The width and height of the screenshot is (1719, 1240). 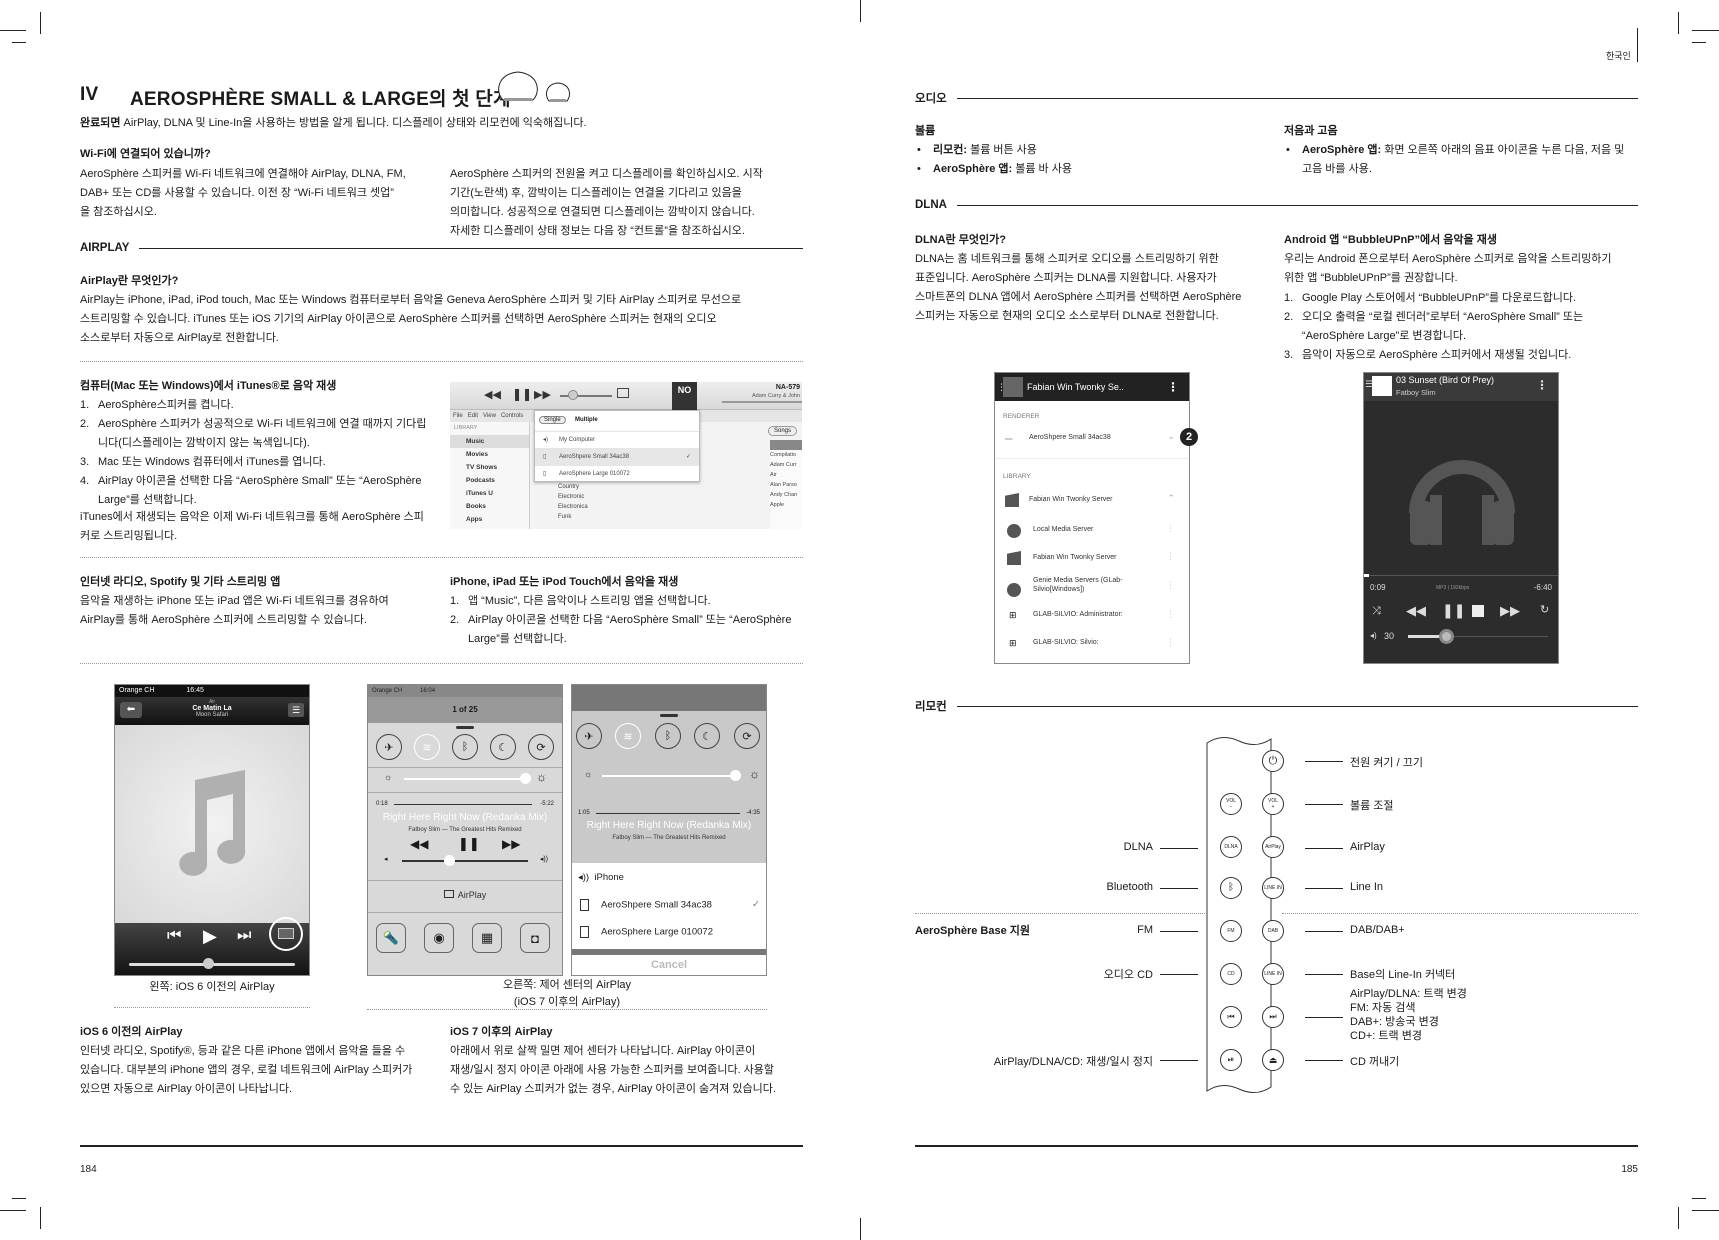 I want to click on genre-item: Electronic, so click(x=573, y=497).